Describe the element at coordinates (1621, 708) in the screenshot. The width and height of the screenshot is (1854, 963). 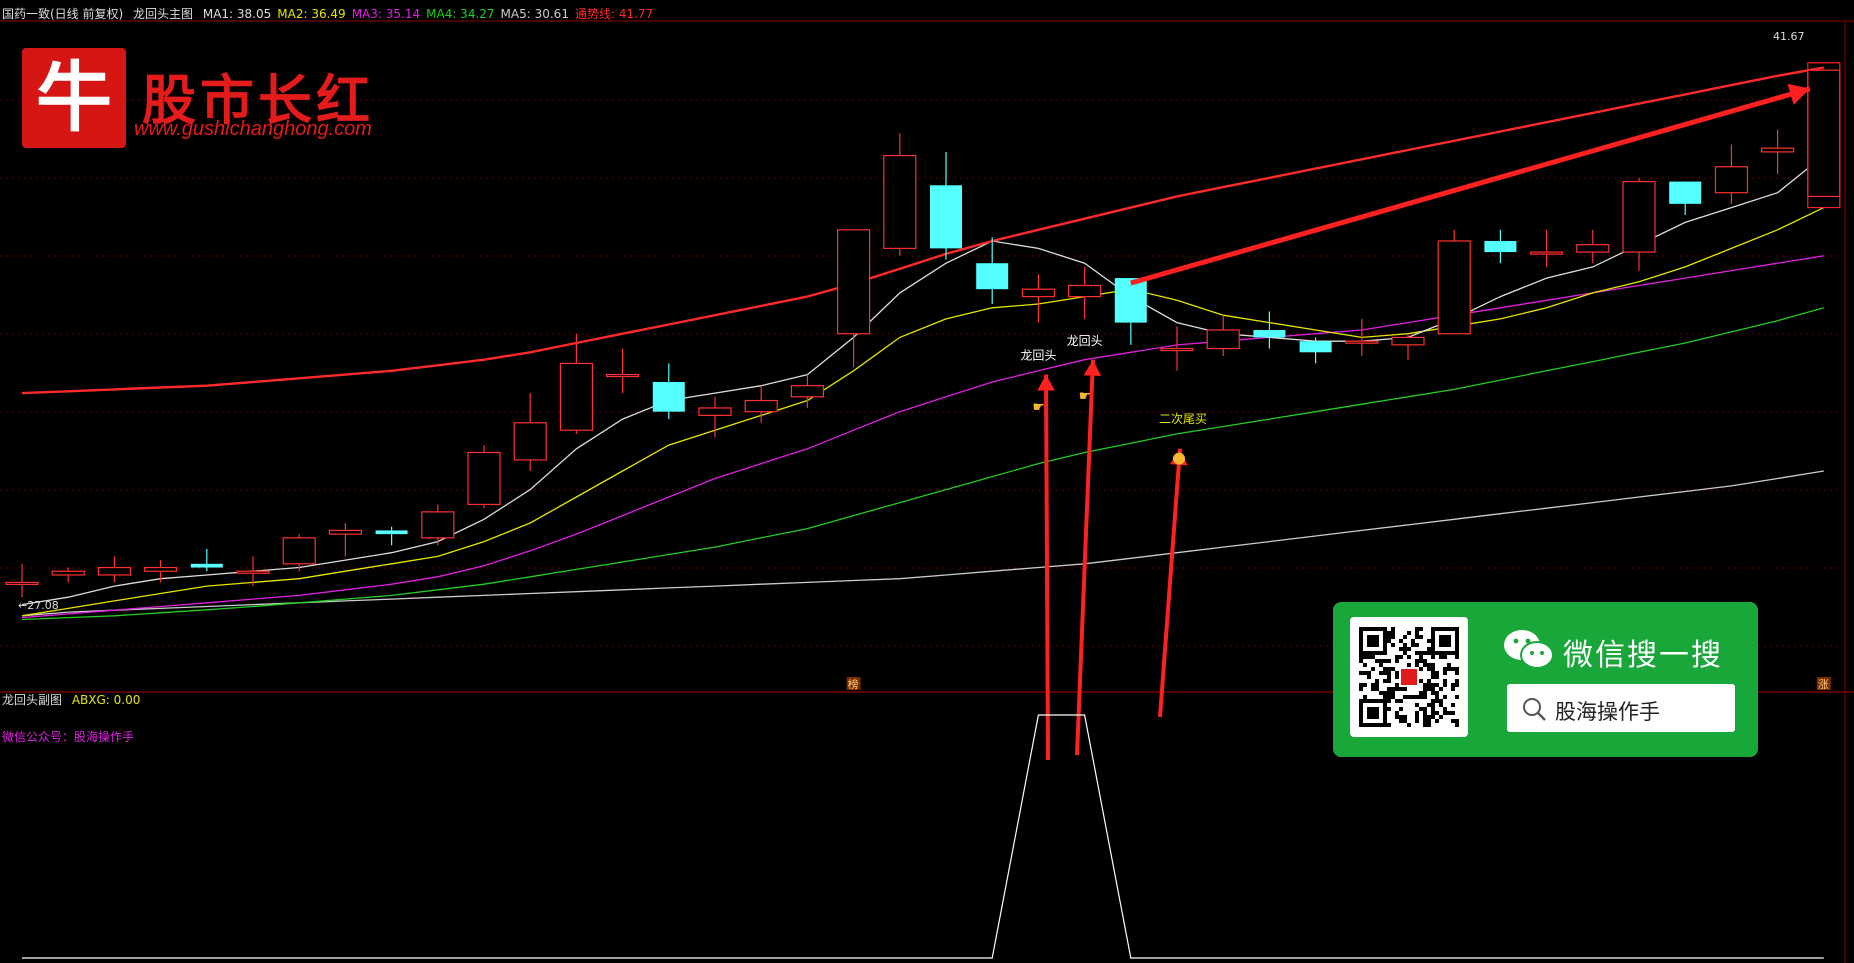
I see `wechat-search-box: 股海操作手` at that location.